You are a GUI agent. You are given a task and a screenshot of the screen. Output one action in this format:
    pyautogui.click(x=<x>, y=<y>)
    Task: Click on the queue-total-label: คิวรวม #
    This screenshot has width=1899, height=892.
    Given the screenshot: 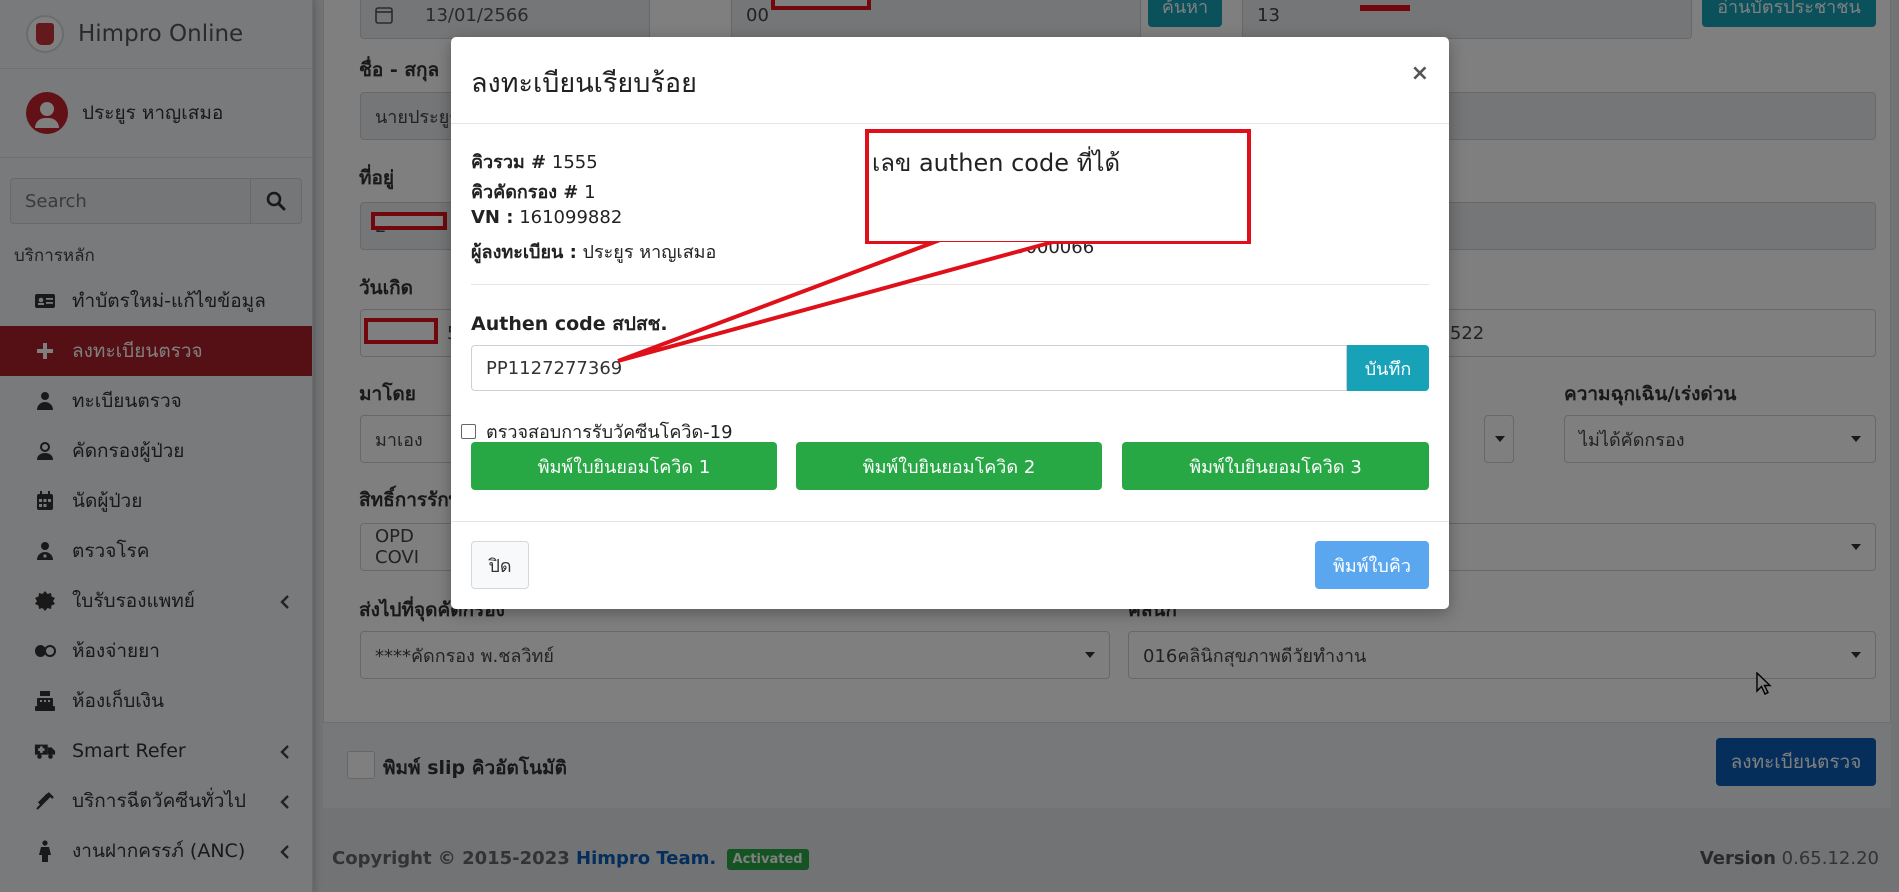 What is the action you would take?
    pyautogui.click(x=509, y=162)
    